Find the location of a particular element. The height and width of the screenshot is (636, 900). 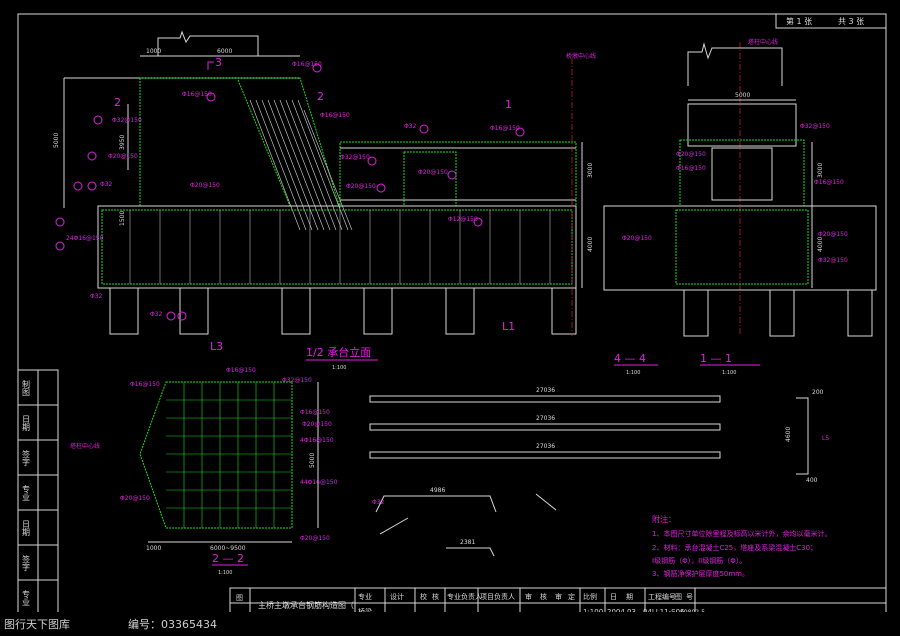

bar-dim: 2381 is located at coordinates (467, 542).